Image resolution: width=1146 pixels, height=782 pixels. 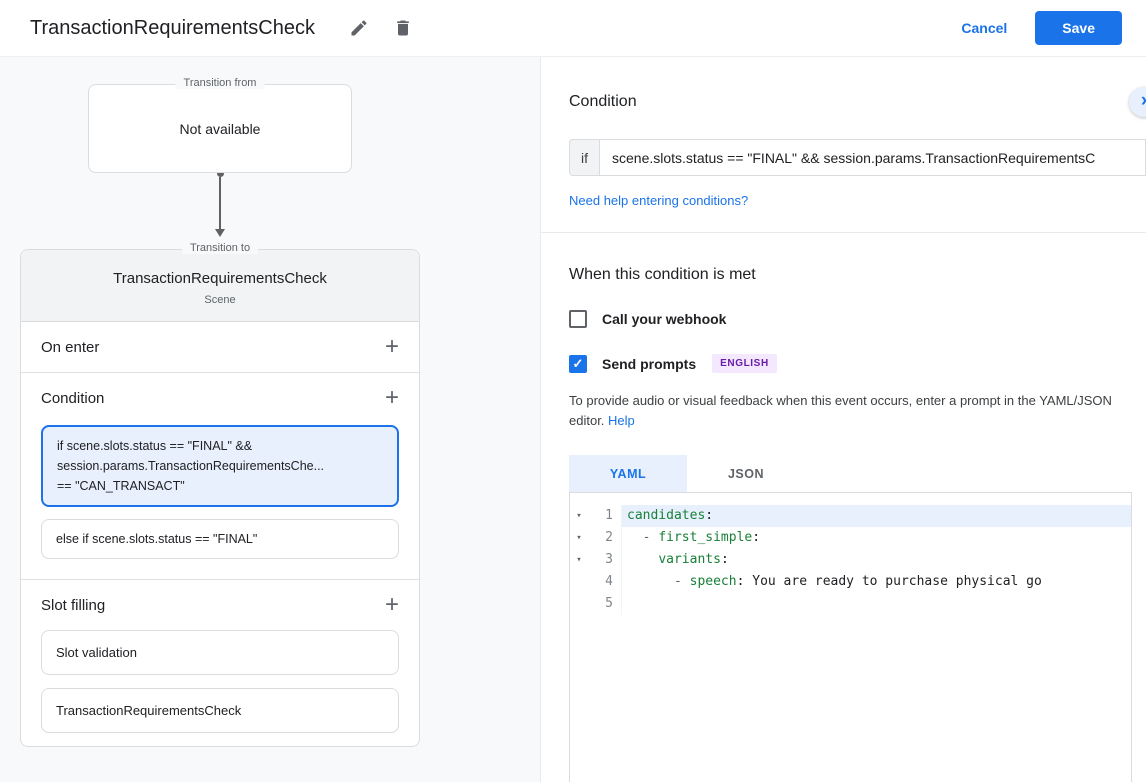 I want to click on header-left: TransactionRequirementsCheck, so click(x=224, y=28).